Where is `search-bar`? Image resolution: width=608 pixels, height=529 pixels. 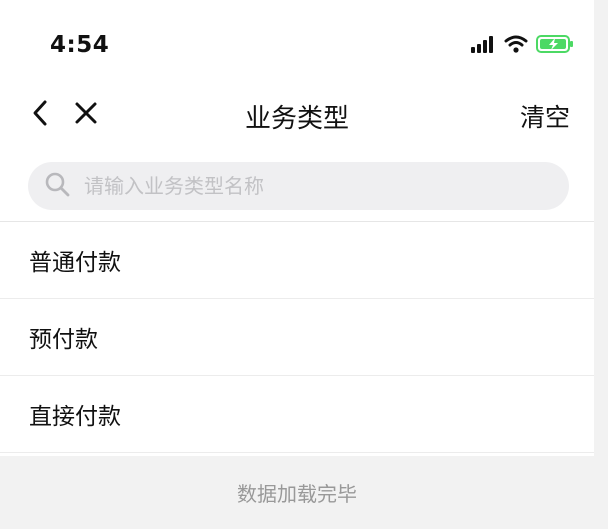
search-bar is located at coordinates (298, 186).